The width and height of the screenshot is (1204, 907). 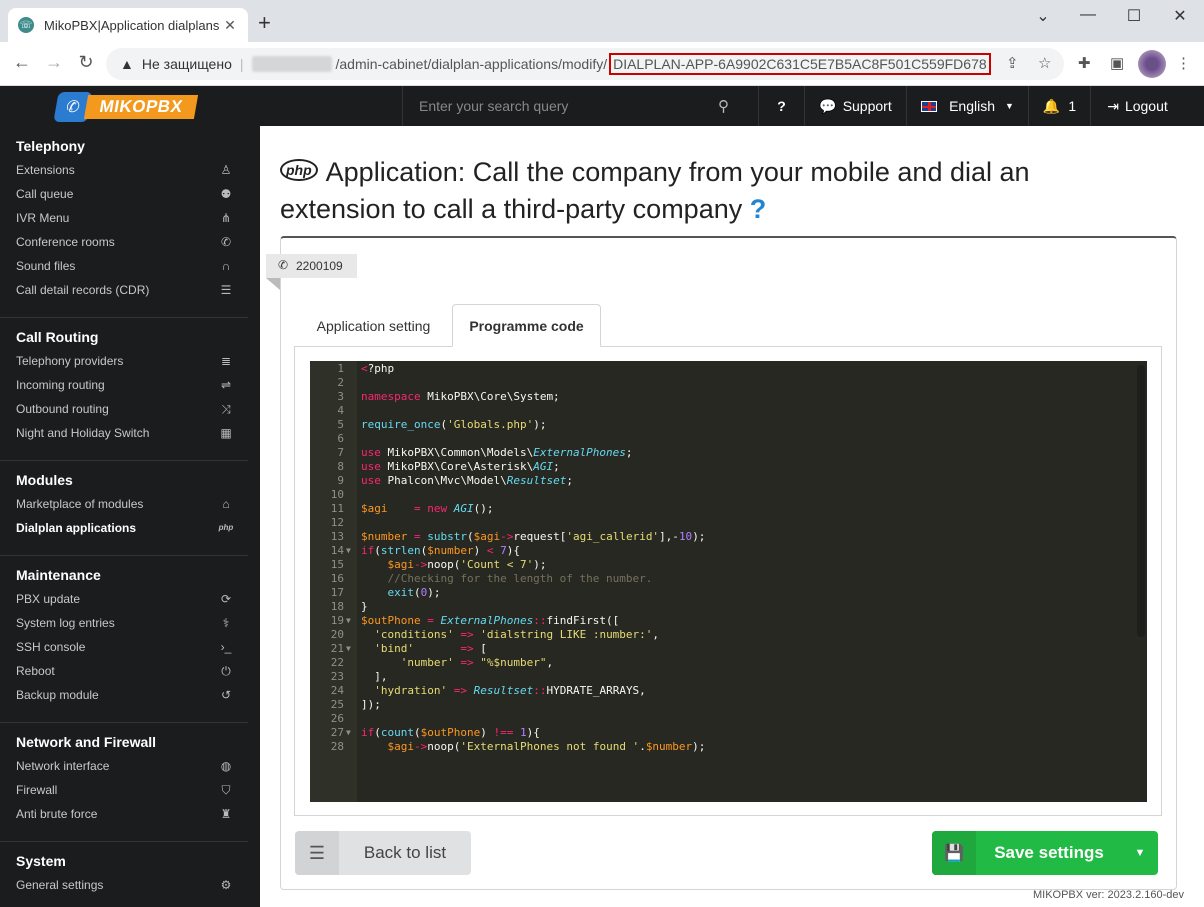 I want to click on save-settings-button: 💾 Save settings ▼, so click(x=1045, y=853).